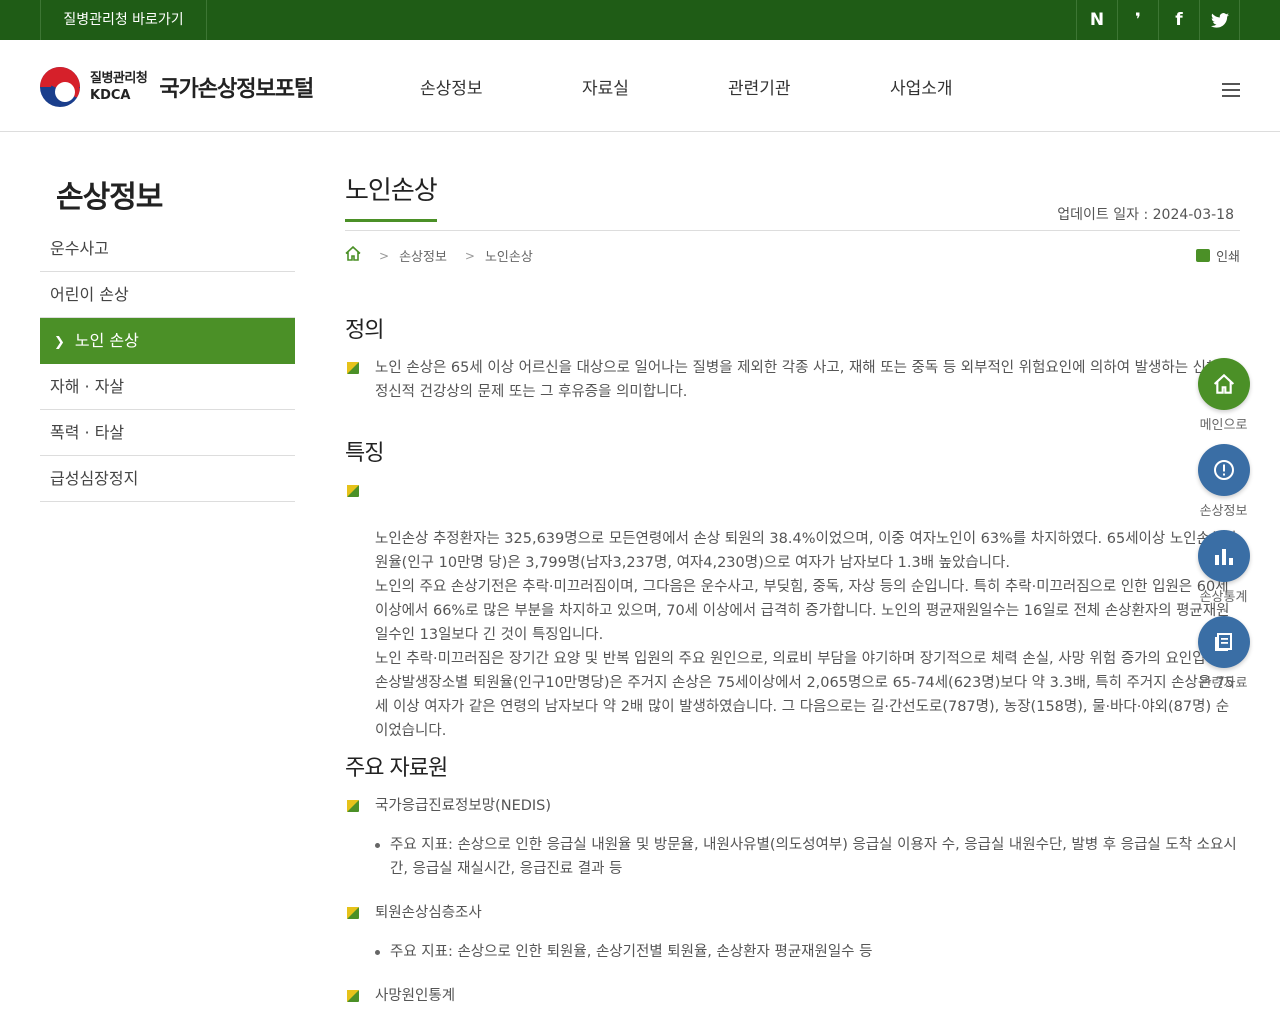 This screenshot has height=1024, width=1280. What do you see at coordinates (1145, 215) in the screenshot?
I see `update-date: 업데이트 일자 : 2024-03-18` at bounding box center [1145, 215].